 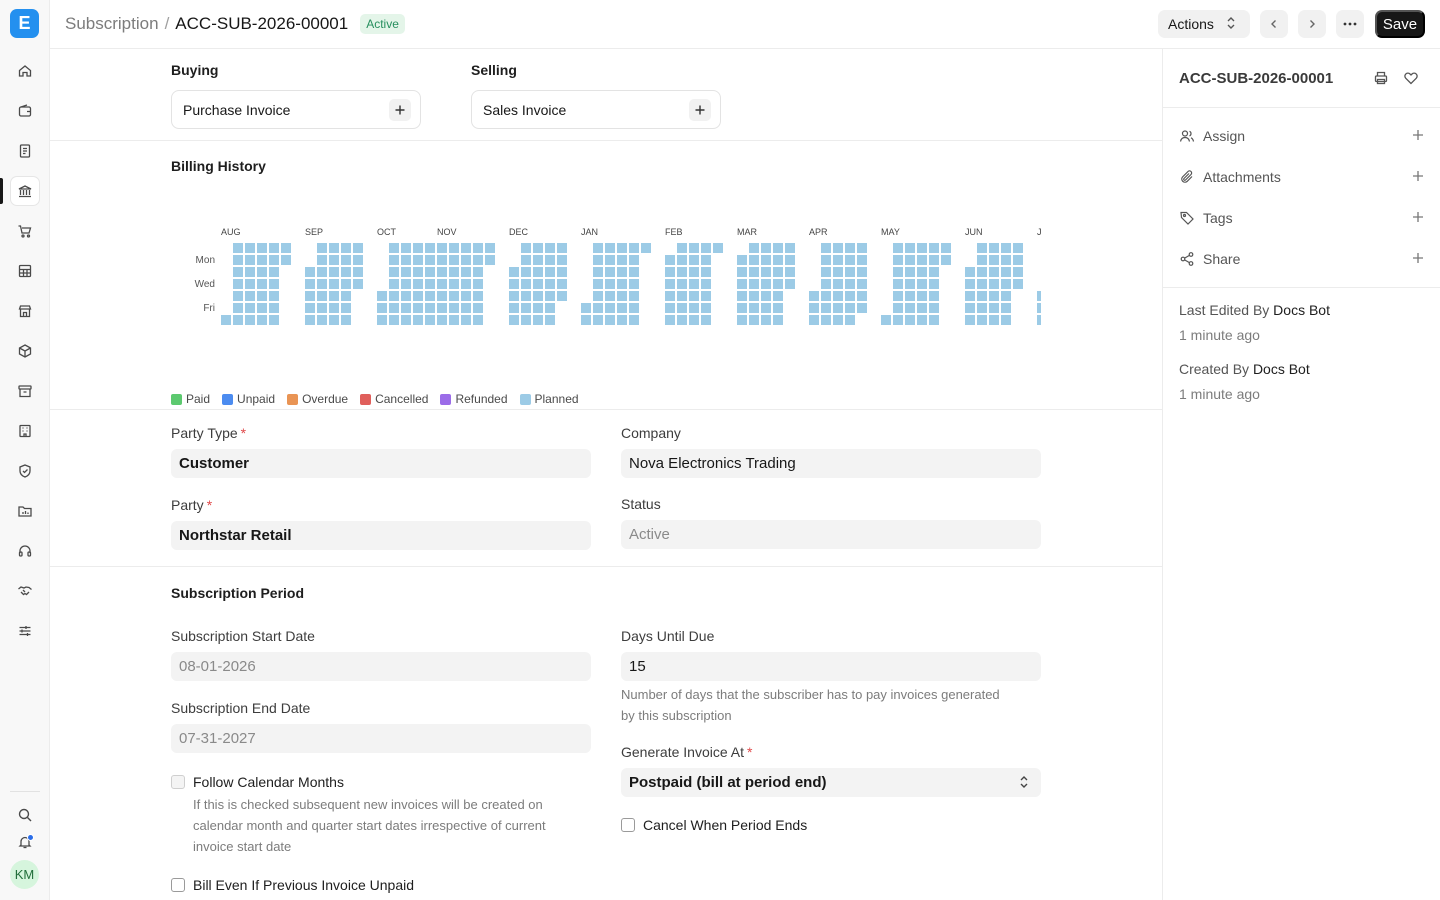 What do you see at coordinates (400, 110) in the screenshot?
I see `add-purchase-invoice-button` at bounding box center [400, 110].